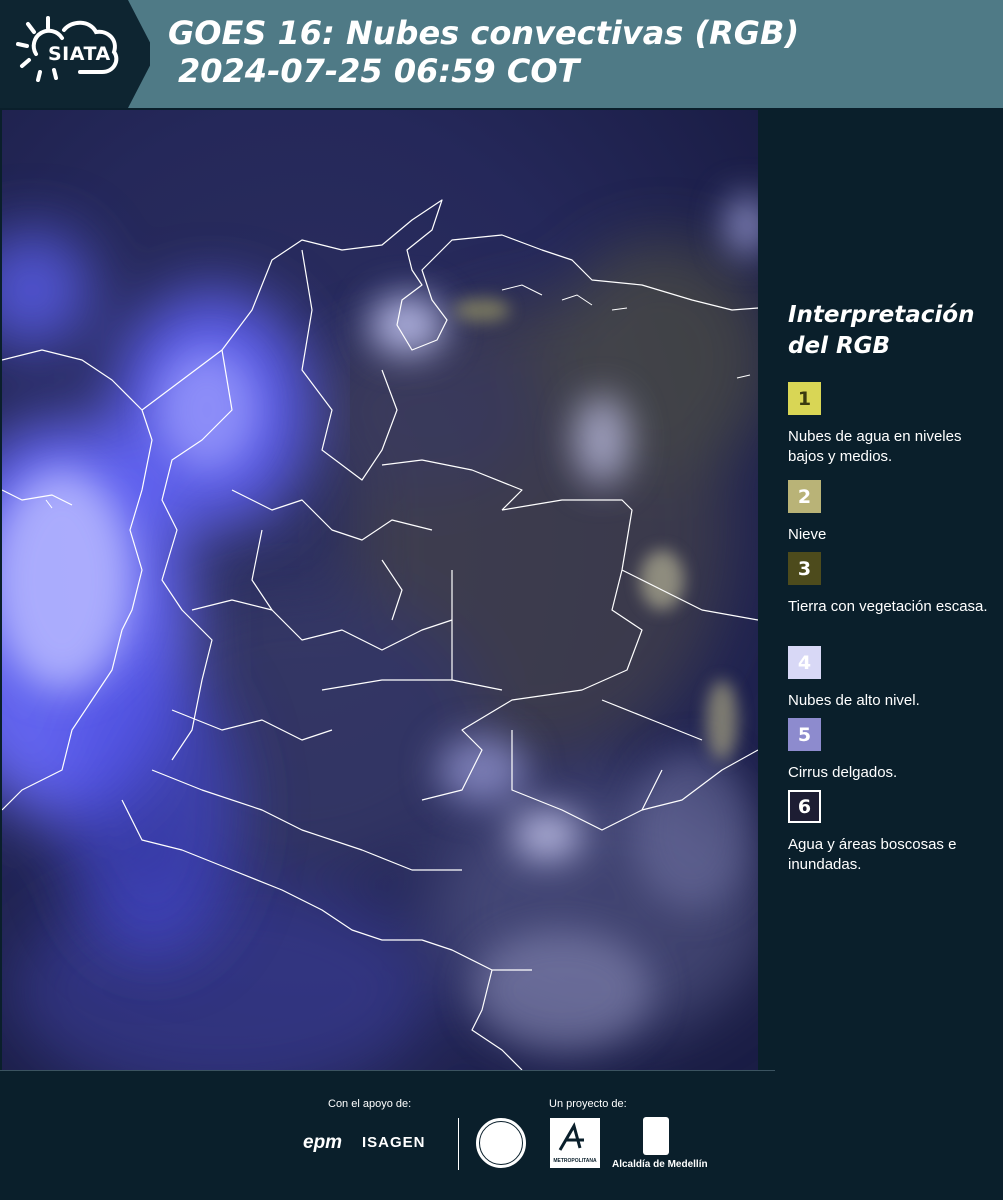 Image resolution: width=1003 pixels, height=1200 pixels. I want to click on epm-logo: epm, so click(322, 1143).